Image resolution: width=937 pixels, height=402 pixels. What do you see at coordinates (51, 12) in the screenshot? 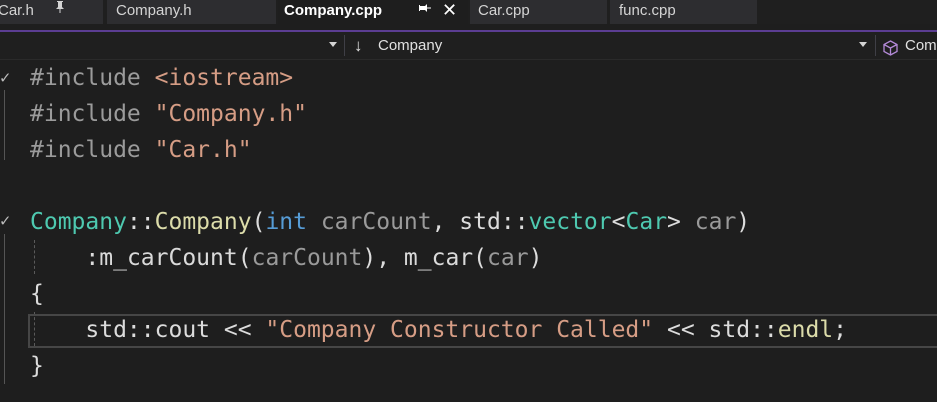
I see `tab-car-h: Car.h` at bounding box center [51, 12].